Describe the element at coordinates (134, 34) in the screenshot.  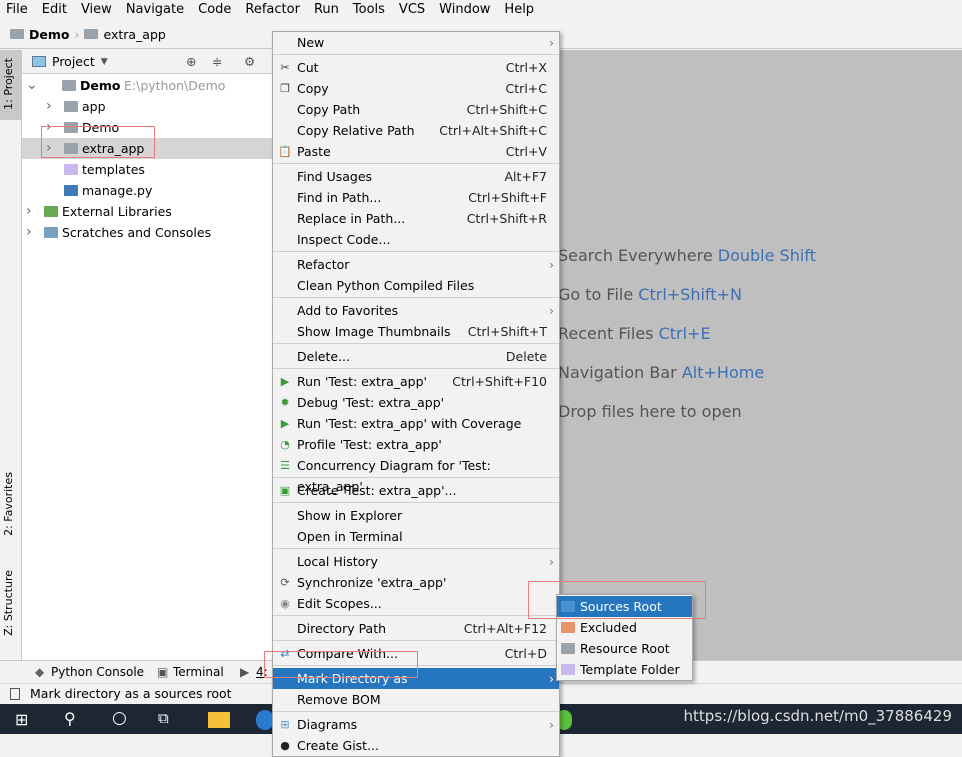
I see `breadcrumb-folder: extra_app` at that location.